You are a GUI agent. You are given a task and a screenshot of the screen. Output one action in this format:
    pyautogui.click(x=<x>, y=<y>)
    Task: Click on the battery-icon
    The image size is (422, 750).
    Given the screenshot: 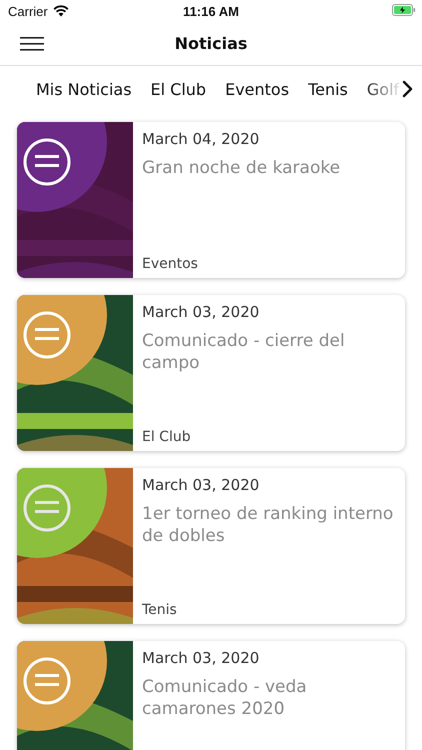 What is the action you would take?
    pyautogui.click(x=404, y=10)
    